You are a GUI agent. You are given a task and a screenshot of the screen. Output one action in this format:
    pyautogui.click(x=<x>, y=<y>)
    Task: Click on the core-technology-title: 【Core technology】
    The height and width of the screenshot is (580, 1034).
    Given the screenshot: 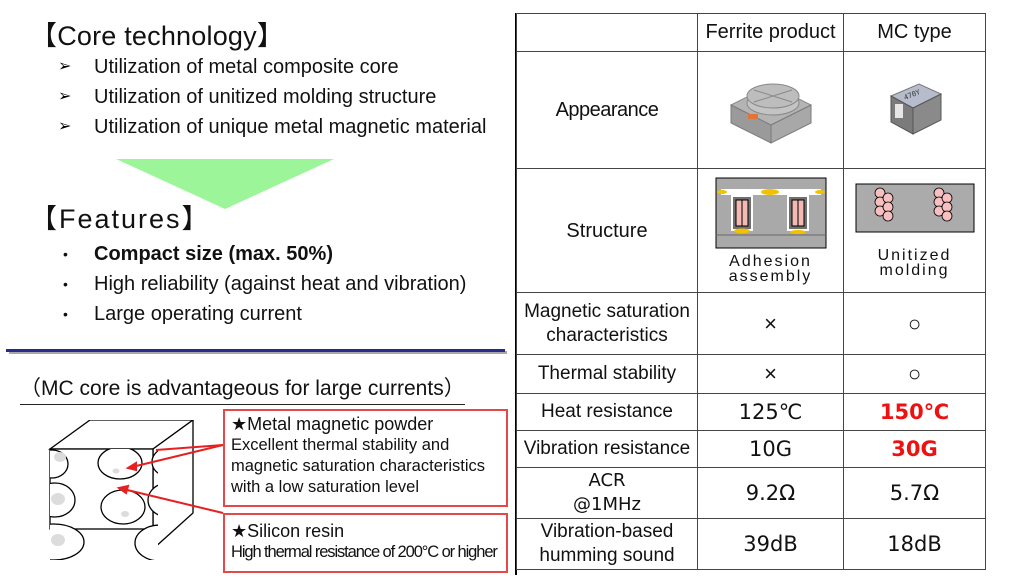 What is the action you would take?
    pyautogui.click(x=157, y=36)
    